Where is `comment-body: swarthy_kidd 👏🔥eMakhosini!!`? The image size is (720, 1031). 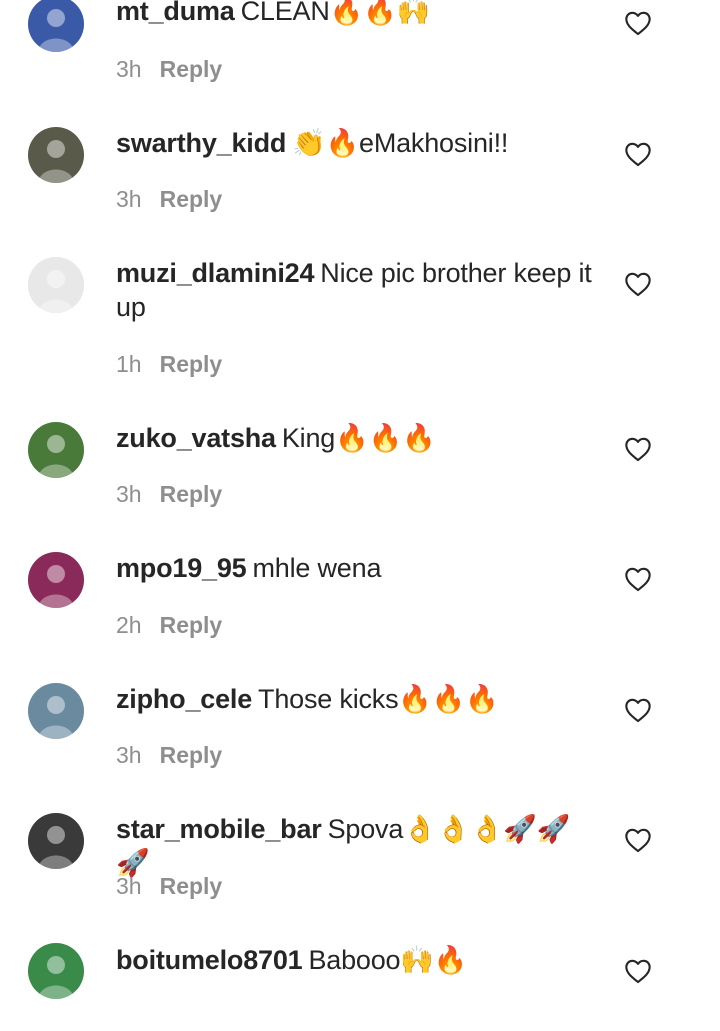 comment-body: swarthy_kidd 👏🔥eMakhosini!! is located at coordinates (356, 143).